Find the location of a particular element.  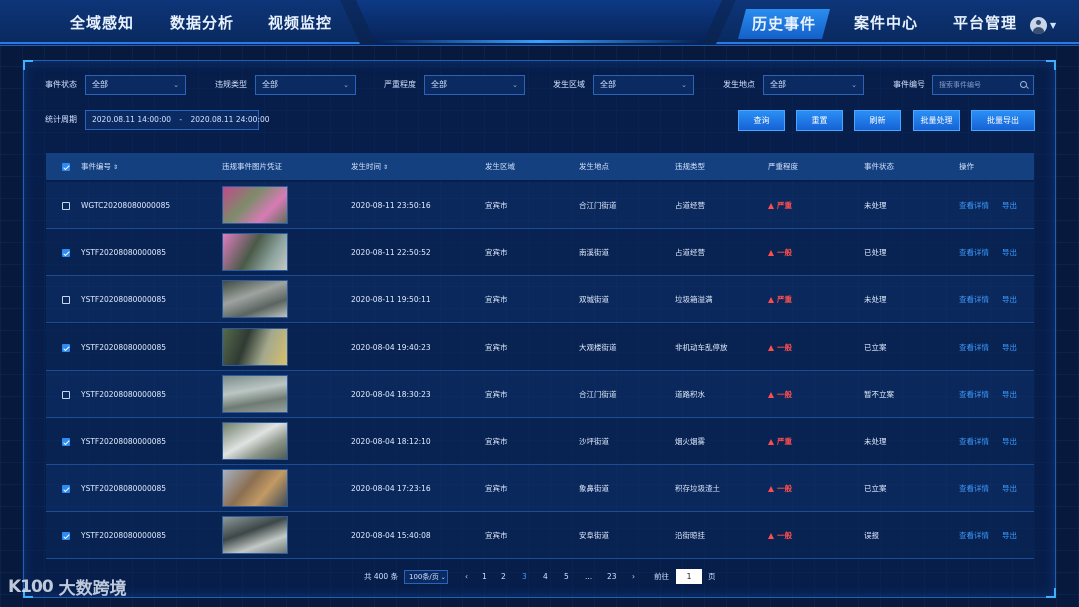

th-event-id: 事件编号 ⇕ is located at coordinates (99, 167).